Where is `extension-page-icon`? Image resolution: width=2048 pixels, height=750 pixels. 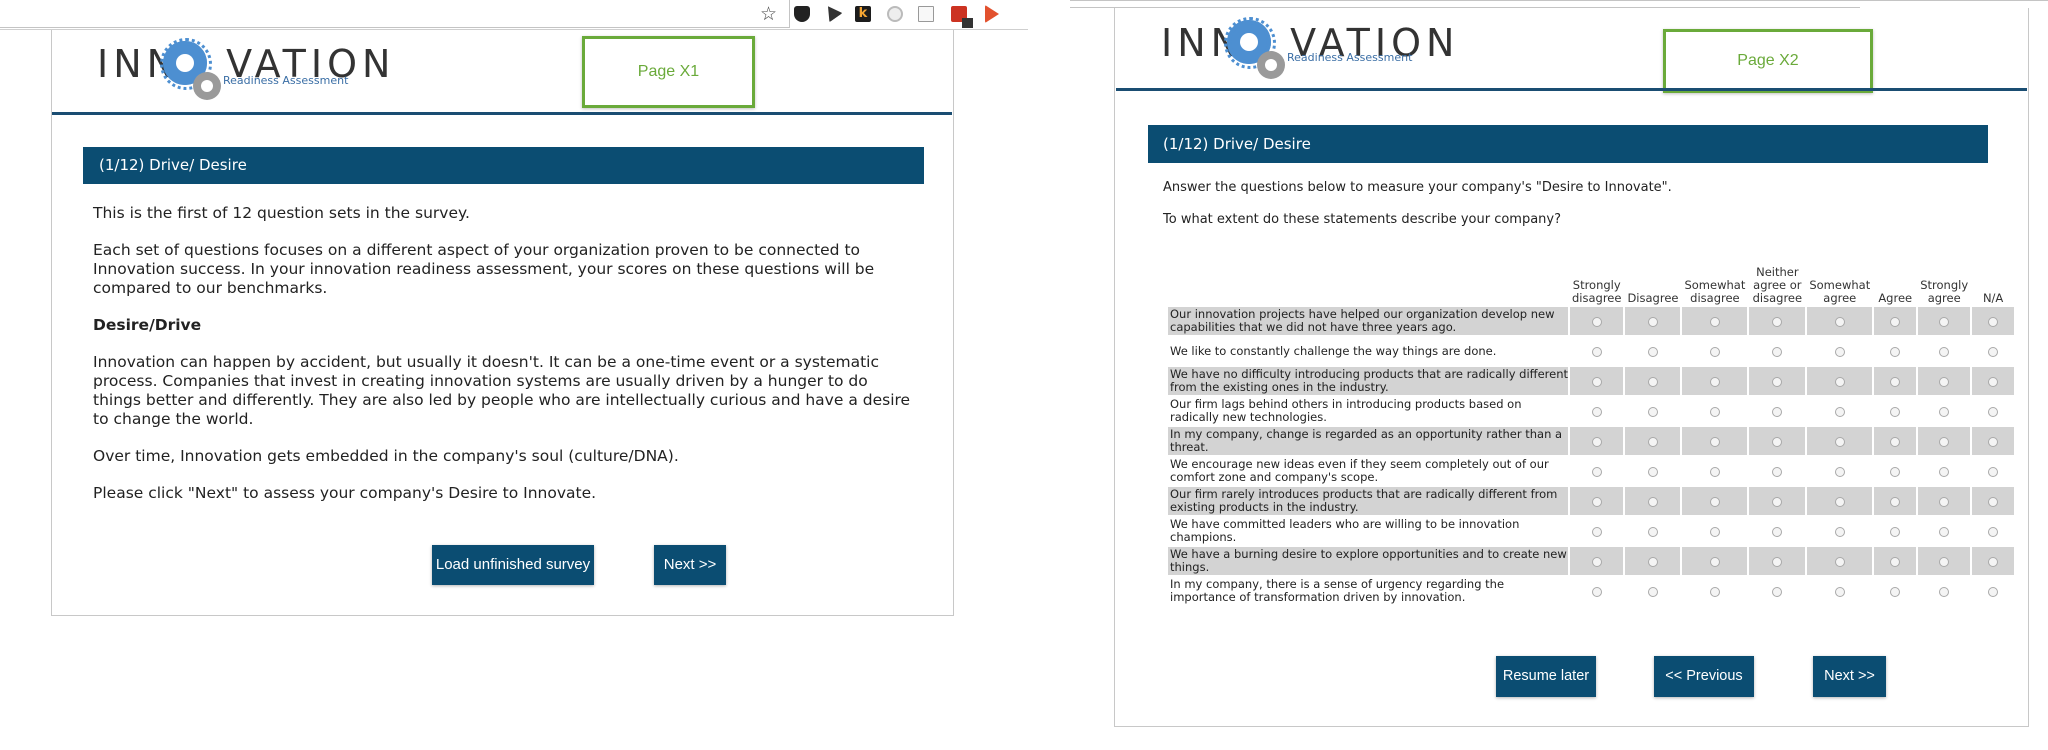
extension-page-icon is located at coordinates (926, 14).